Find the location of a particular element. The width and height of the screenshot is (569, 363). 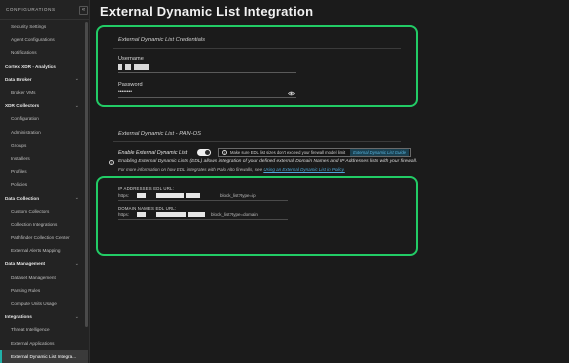

pan-os-section-title: External Dynamic List - PAN-OS is located at coordinates (160, 134).